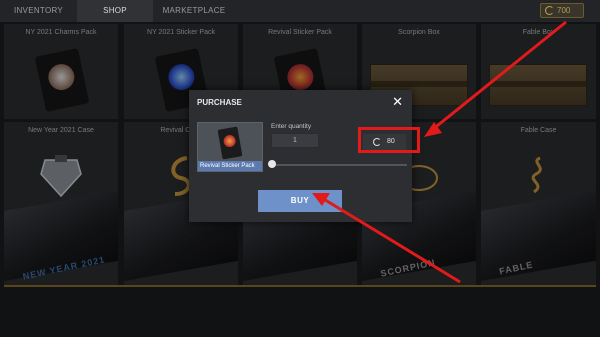 The width and height of the screenshot is (600, 337). What do you see at coordinates (115, 11) in the screenshot?
I see `tab-shop: SHOP` at bounding box center [115, 11].